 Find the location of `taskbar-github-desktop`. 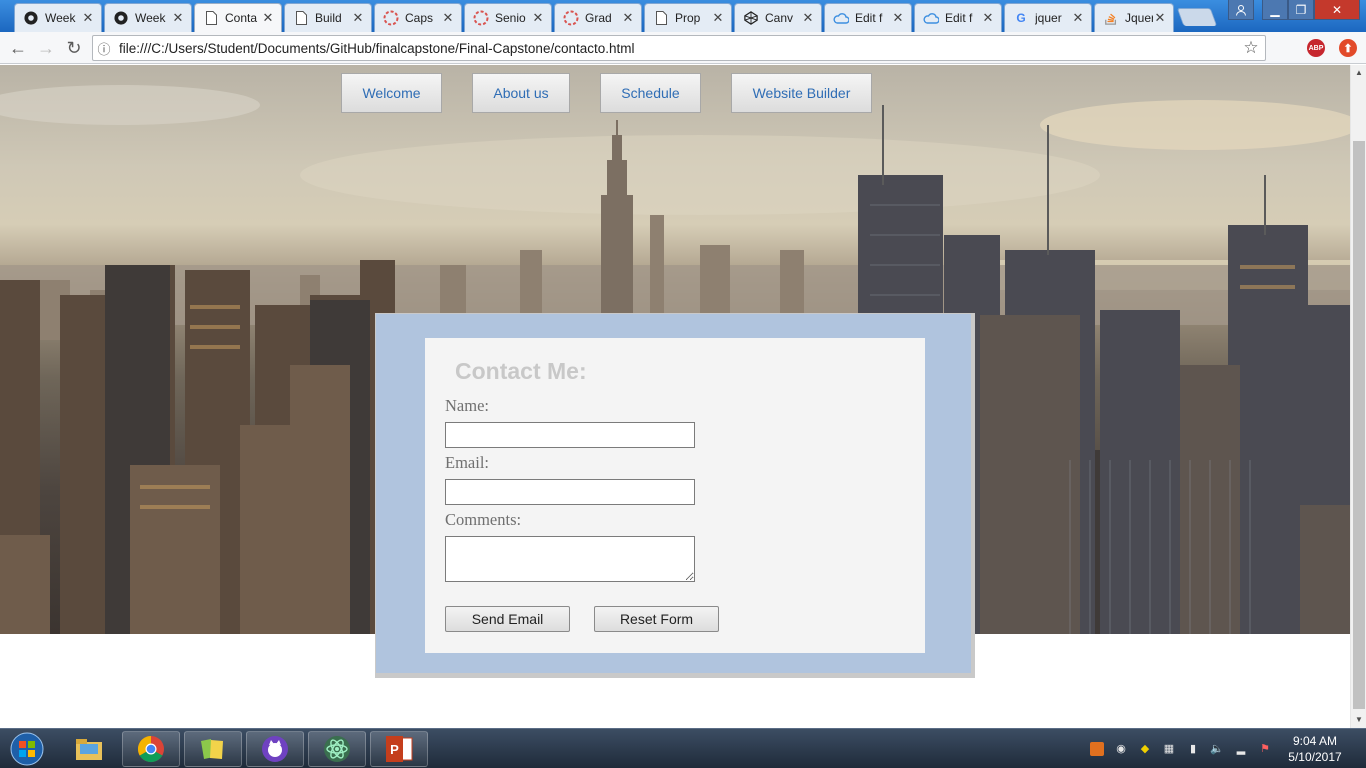

taskbar-github-desktop is located at coordinates (275, 749).